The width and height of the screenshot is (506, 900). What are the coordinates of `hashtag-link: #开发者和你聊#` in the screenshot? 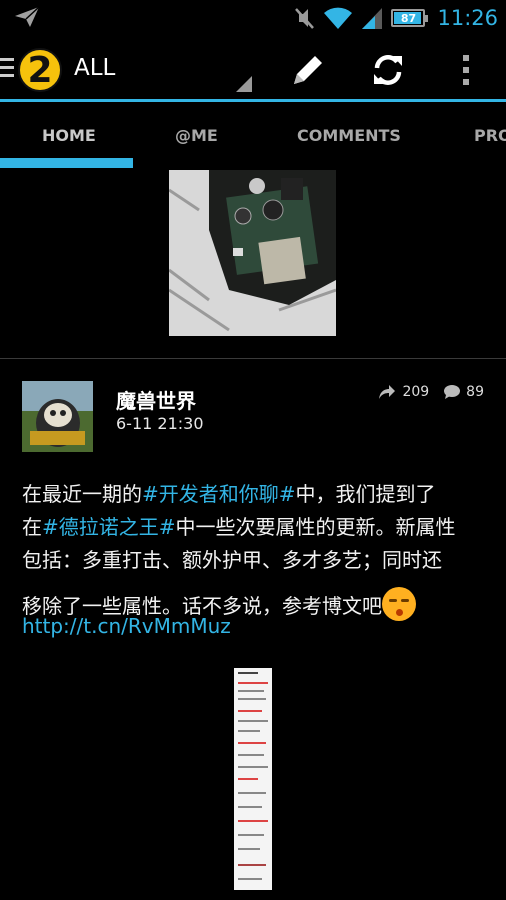 It's located at (219, 494).